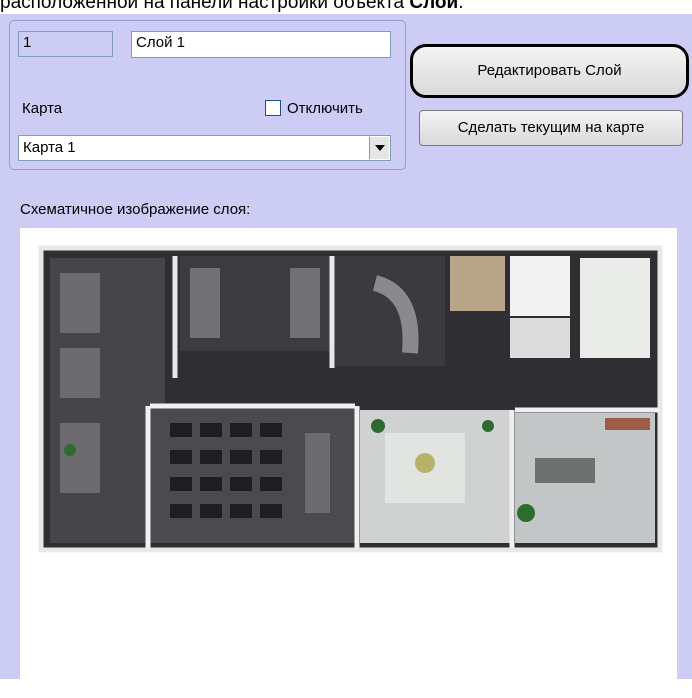 The image size is (692, 698). I want to click on disable-checkbox, so click(273, 108).